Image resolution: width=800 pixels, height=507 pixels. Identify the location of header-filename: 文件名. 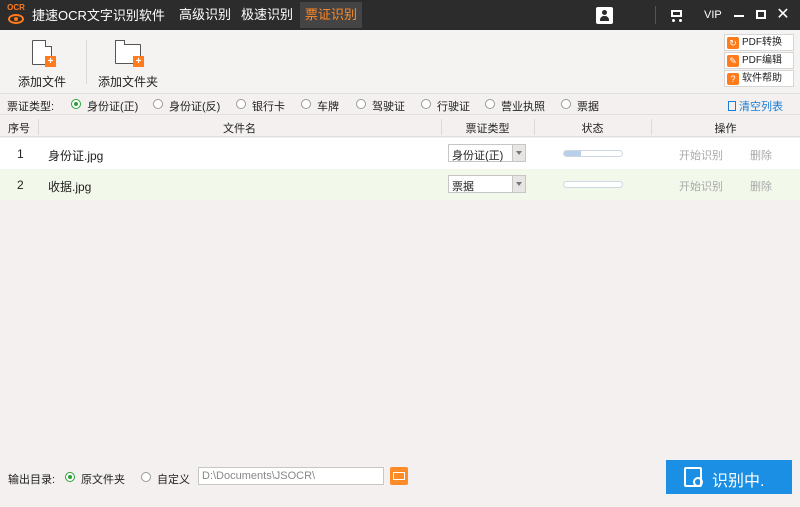
(239, 129).